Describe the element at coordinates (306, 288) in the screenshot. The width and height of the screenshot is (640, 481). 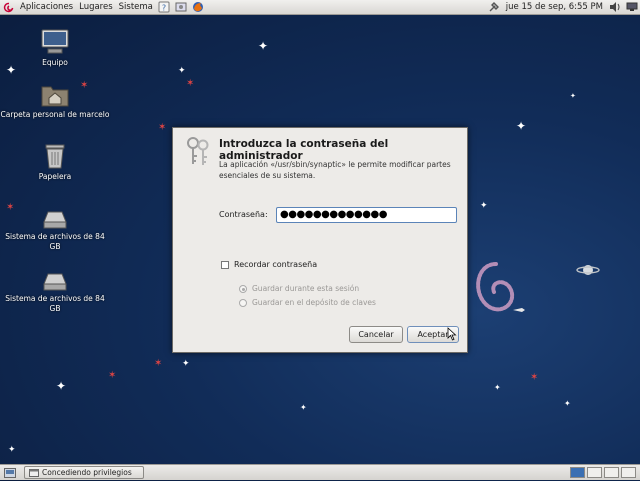
I see `save-session-label: Guardar durante esta sesión` at that location.